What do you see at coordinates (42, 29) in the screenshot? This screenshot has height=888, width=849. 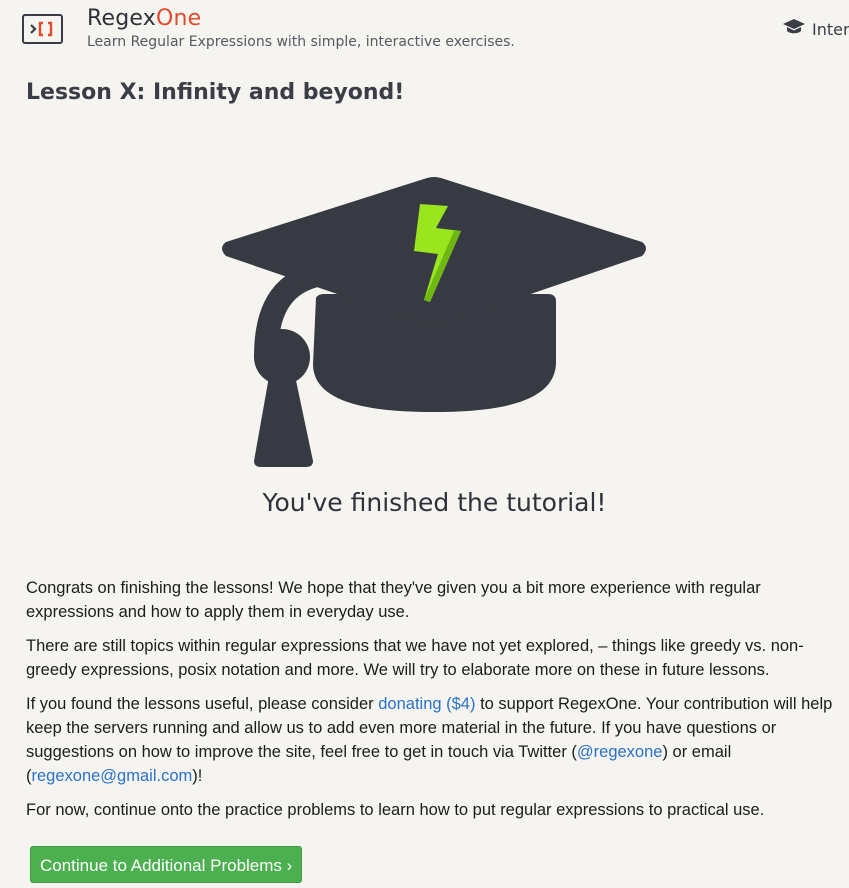 I see `regexone-logo-icon` at bounding box center [42, 29].